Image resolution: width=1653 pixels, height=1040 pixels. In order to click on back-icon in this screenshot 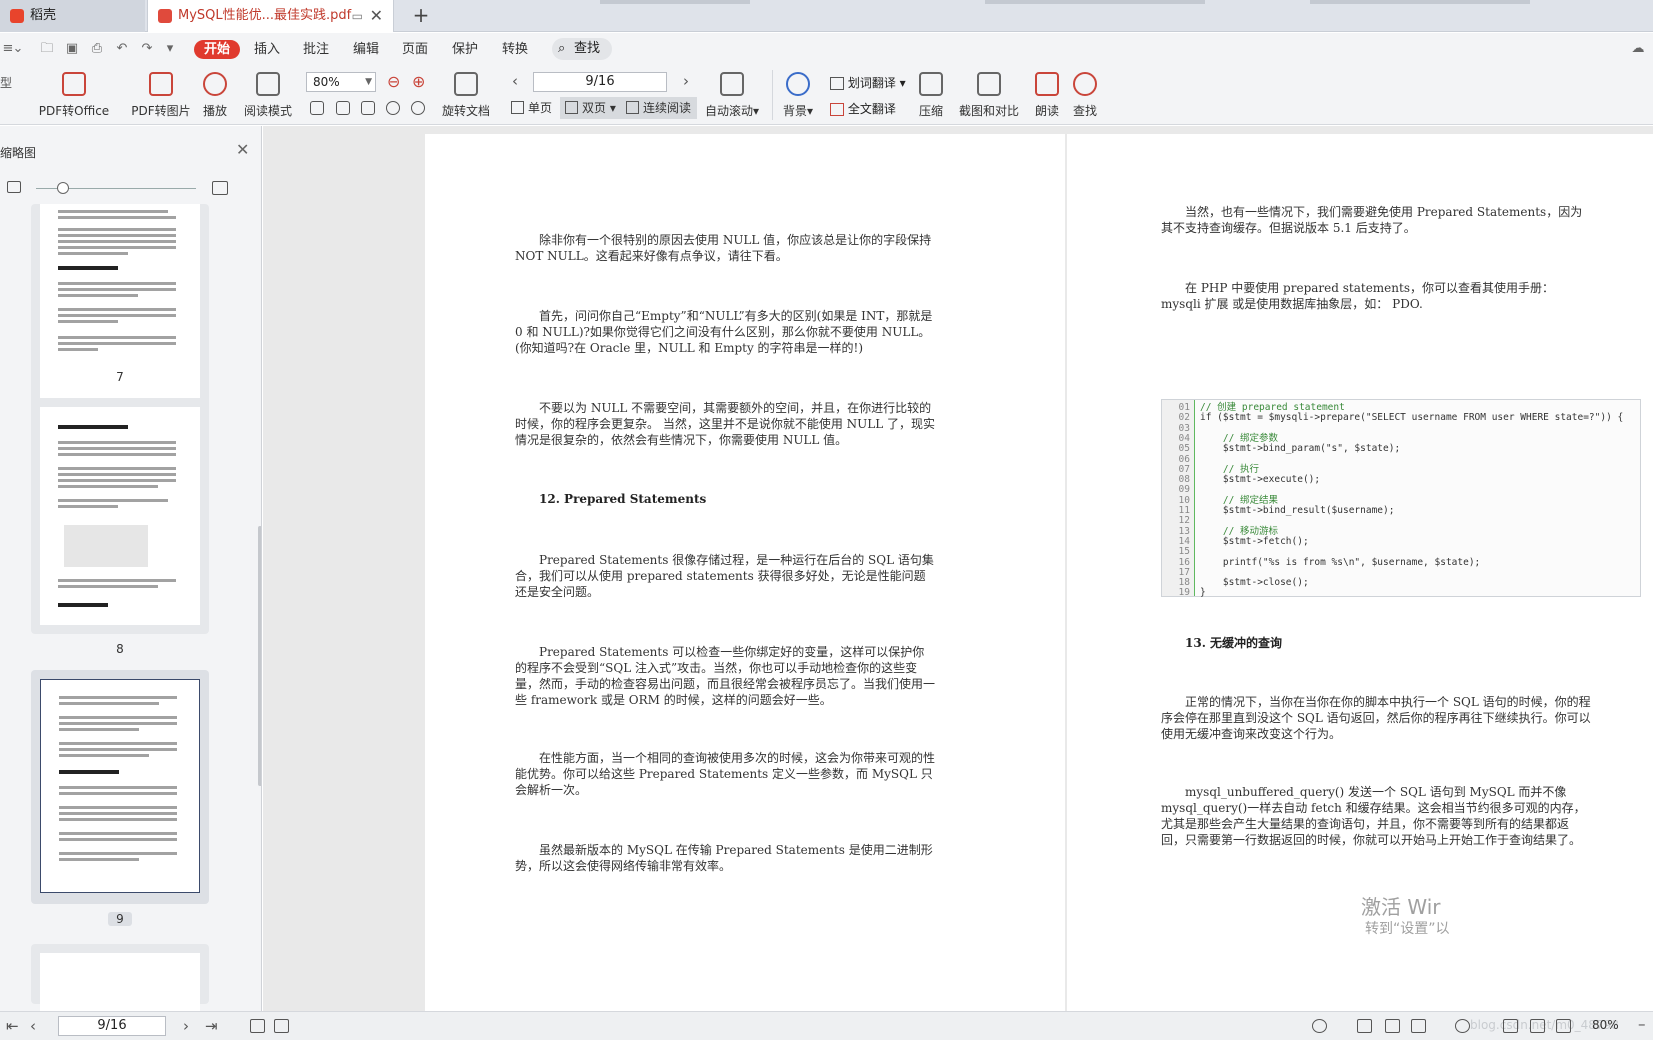, I will do `click(257, 1026)`.